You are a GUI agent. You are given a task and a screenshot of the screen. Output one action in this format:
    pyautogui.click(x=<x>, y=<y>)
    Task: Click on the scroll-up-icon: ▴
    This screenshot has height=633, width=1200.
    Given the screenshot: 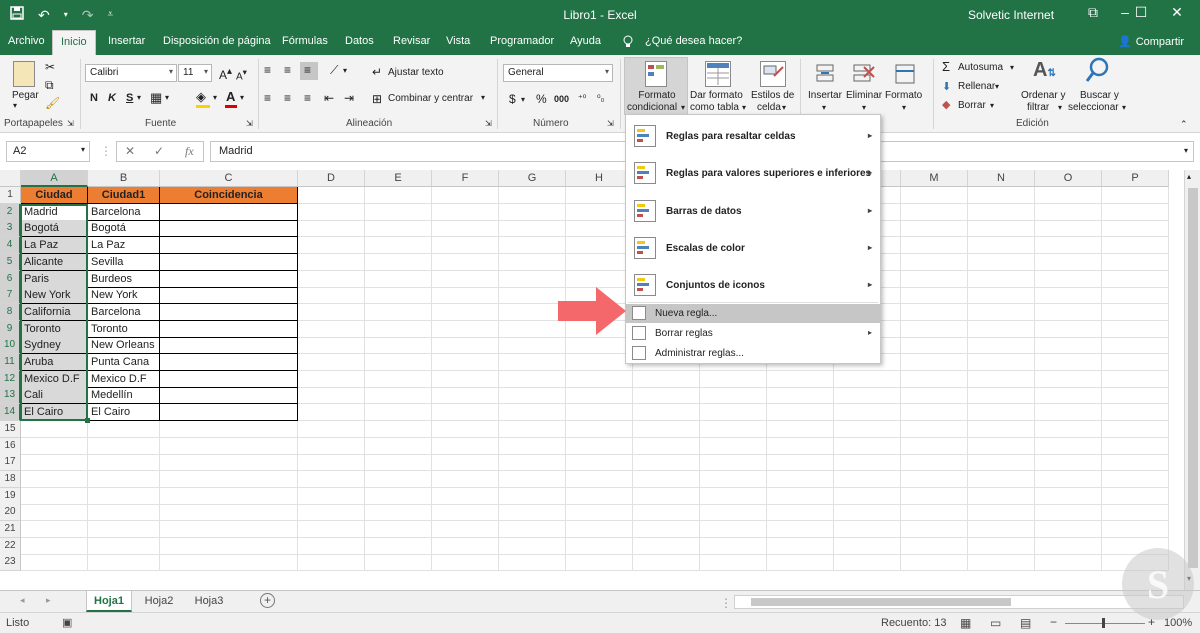 What is the action you would take?
    pyautogui.click(x=1189, y=176)
    